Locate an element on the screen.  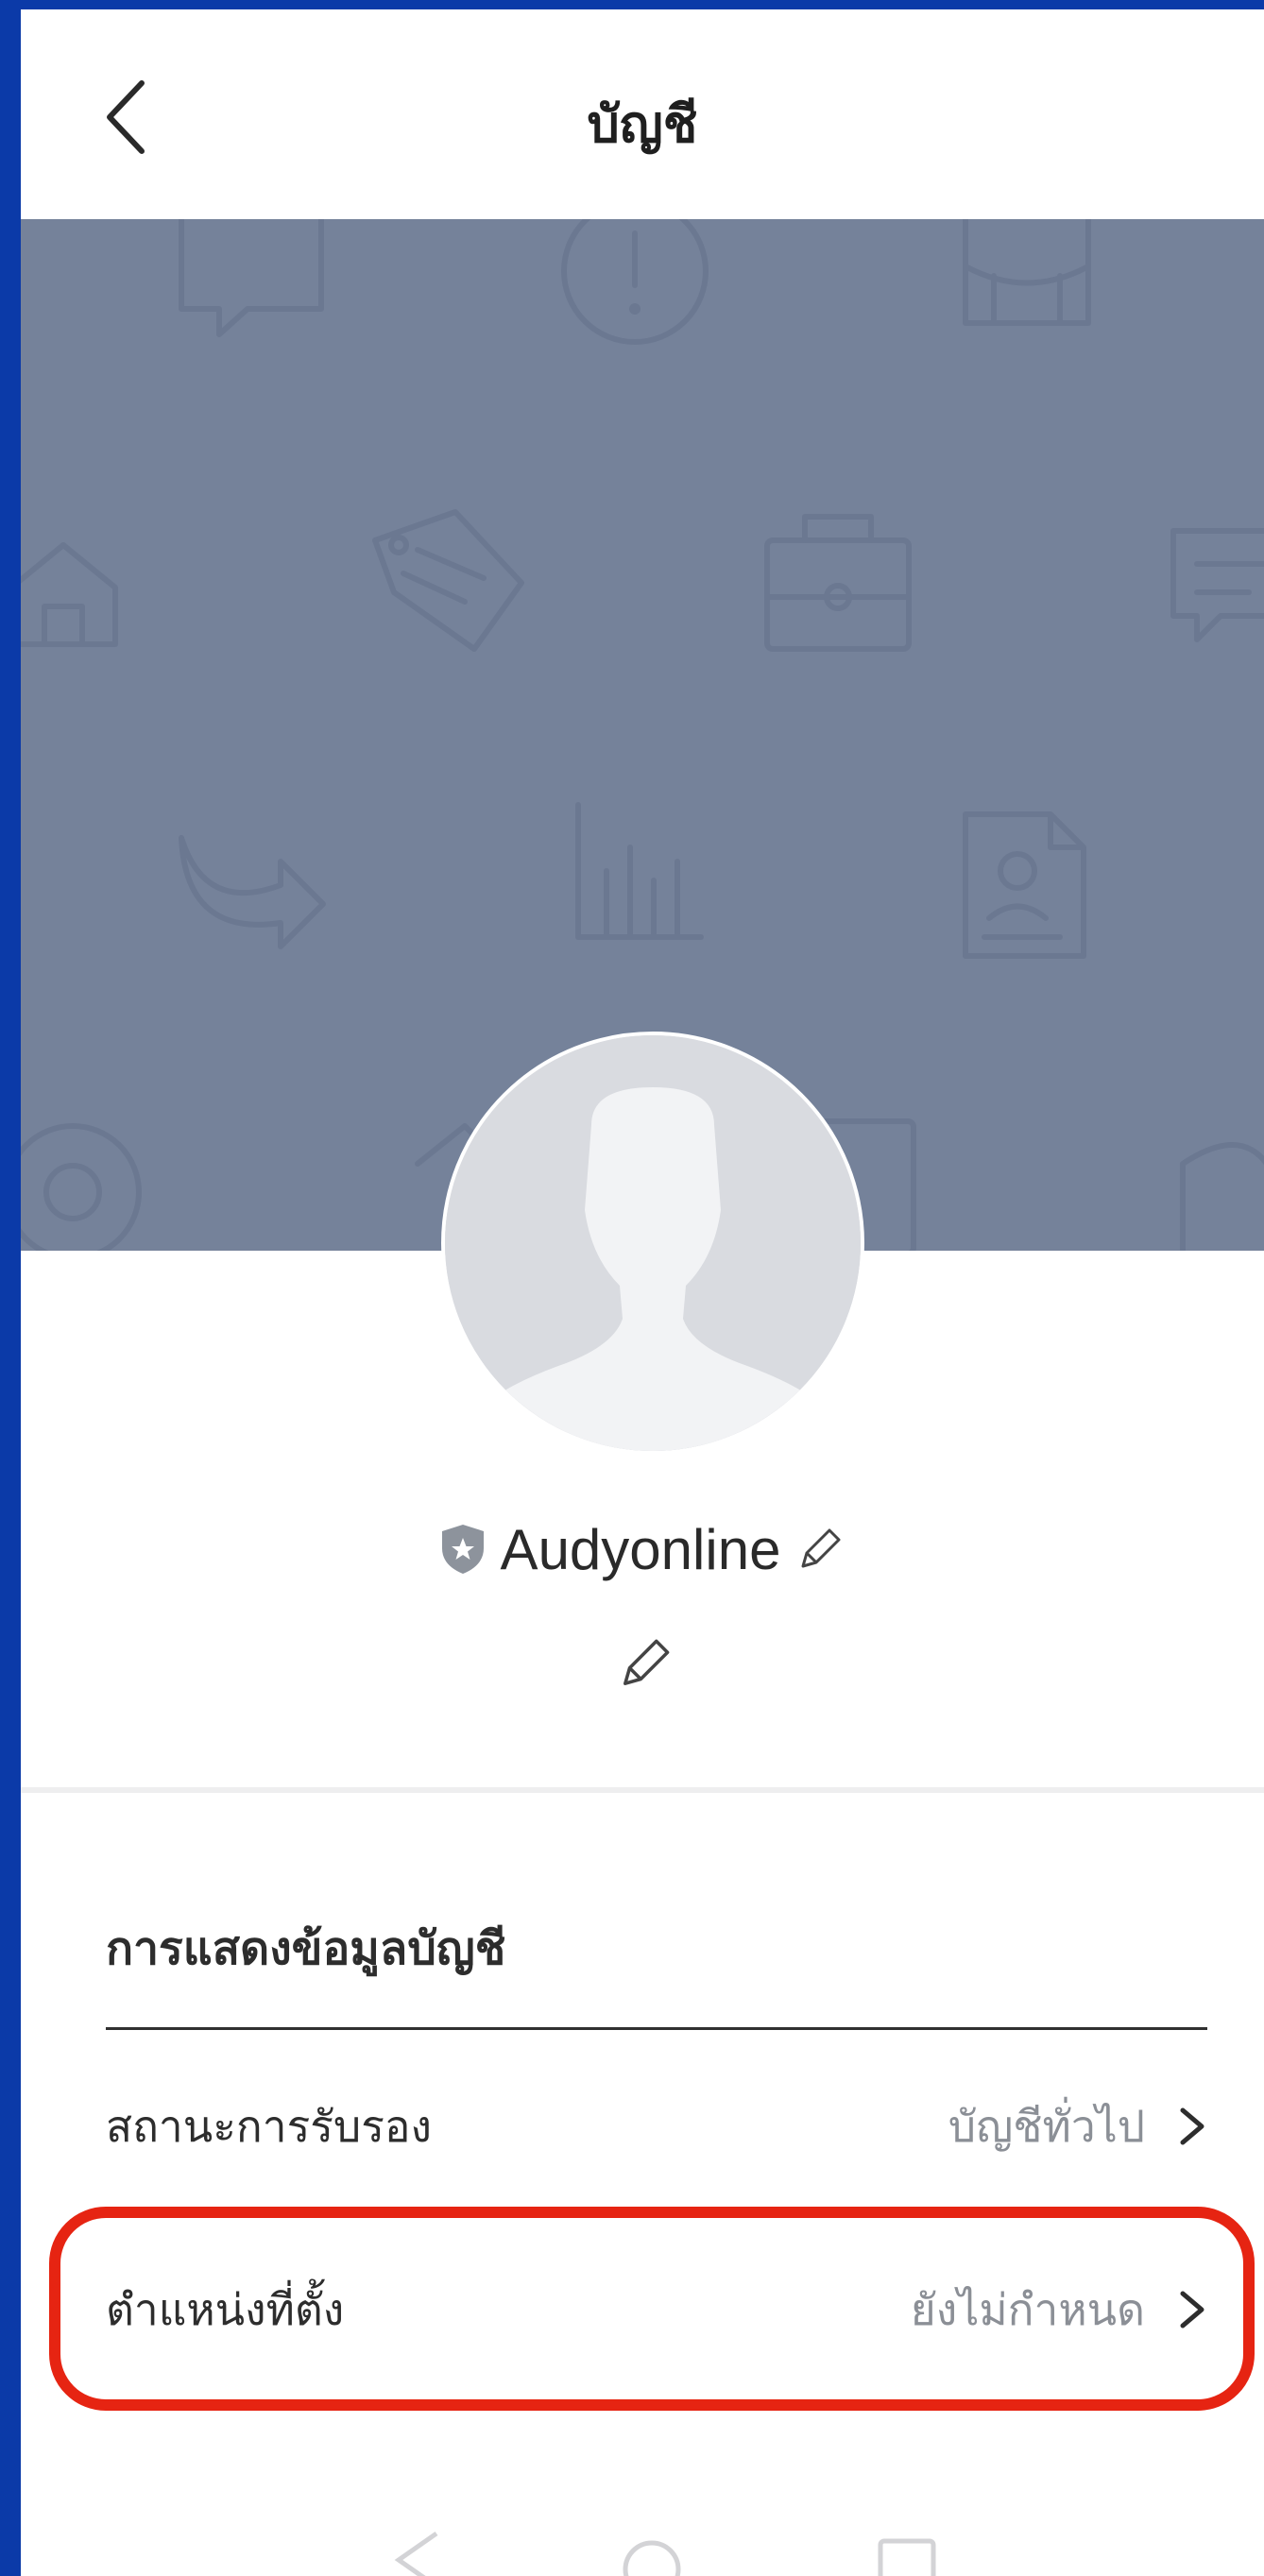
nav-recents-icon is located at coordinates (907, 2557).